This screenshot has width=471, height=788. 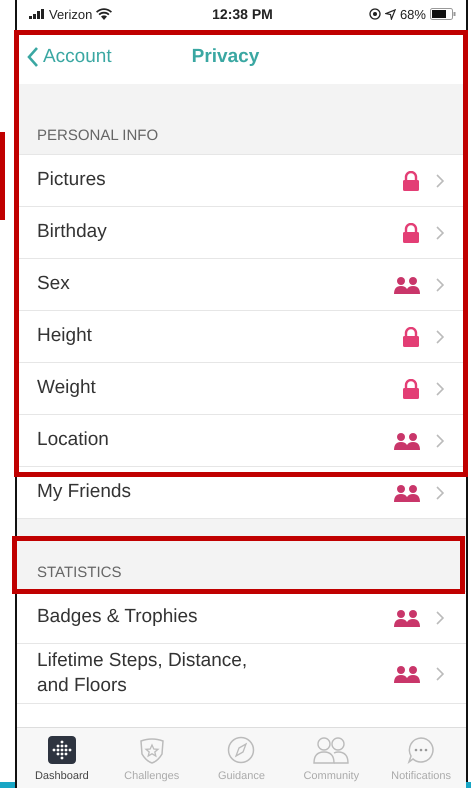 What do you see at coordinates (104, 14) in the screenshot?
I see `wifi-icon` at bounding box center [104, 14].